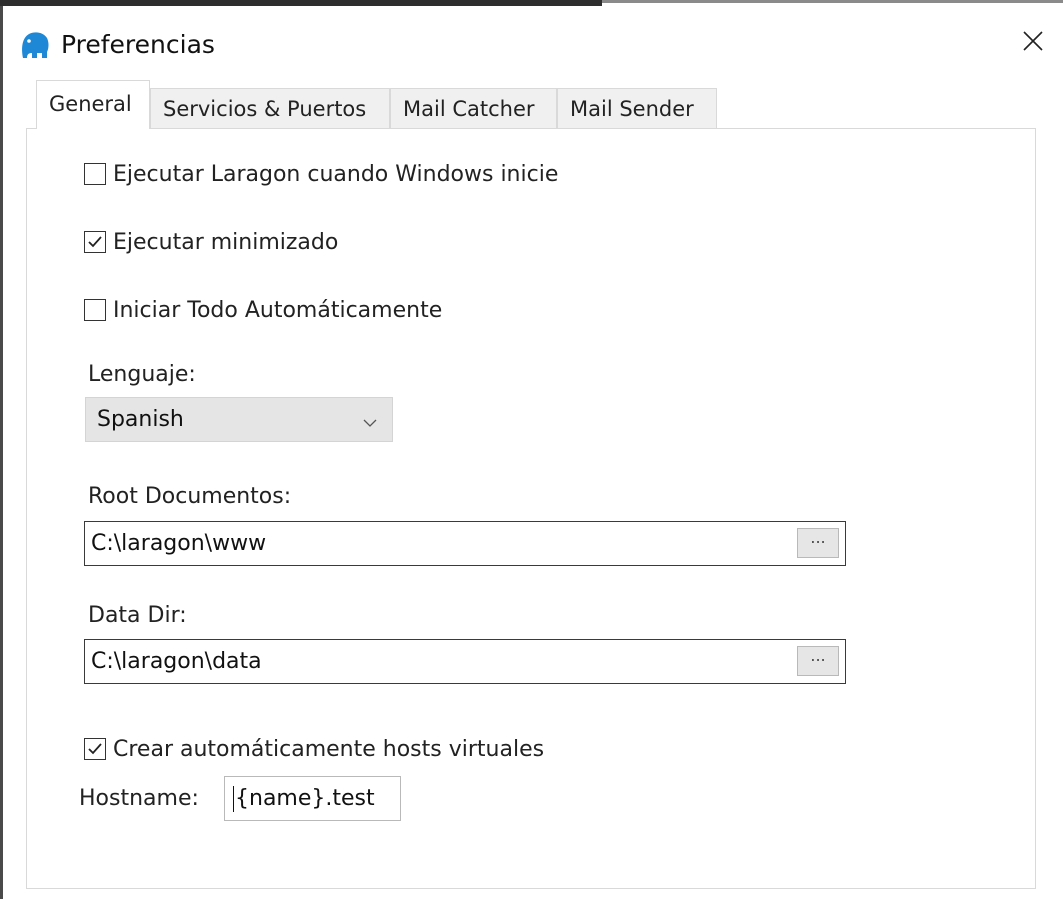  What do you see at coordinates (533, 41) in the screenshot?
I see `title-bar: Preferencias` at bounding box center [533, 41].